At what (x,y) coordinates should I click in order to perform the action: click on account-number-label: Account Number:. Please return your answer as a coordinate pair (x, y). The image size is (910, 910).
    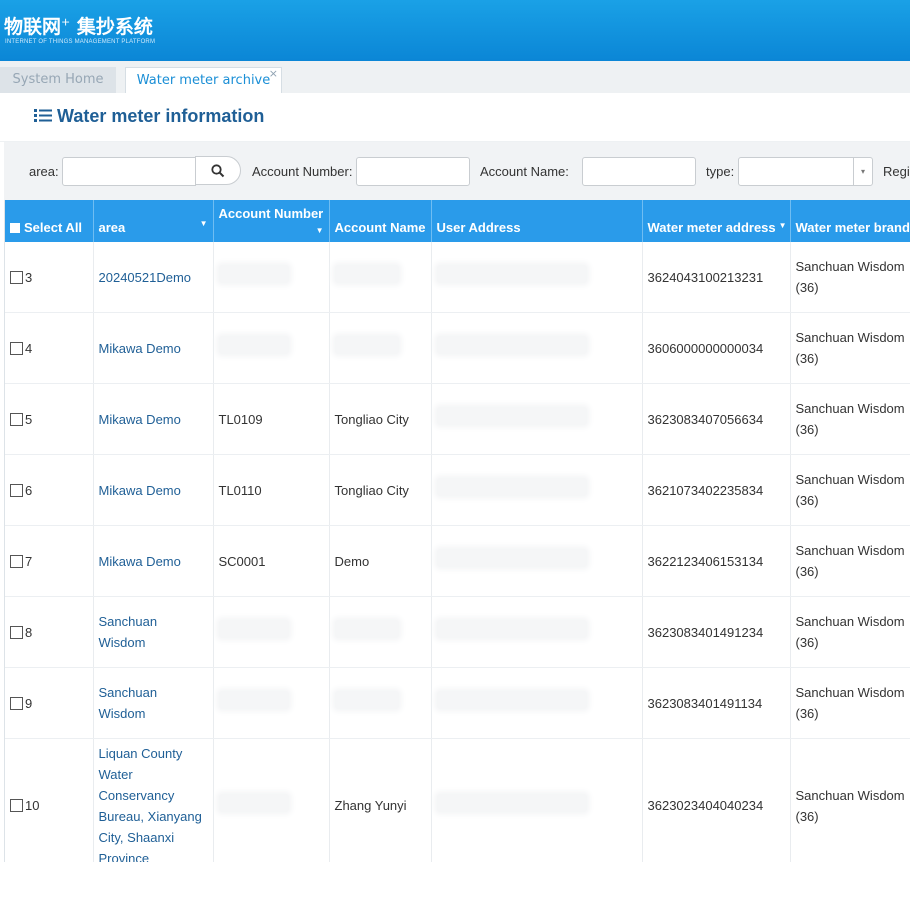
    Looking at the image, I should click on (302, 171).